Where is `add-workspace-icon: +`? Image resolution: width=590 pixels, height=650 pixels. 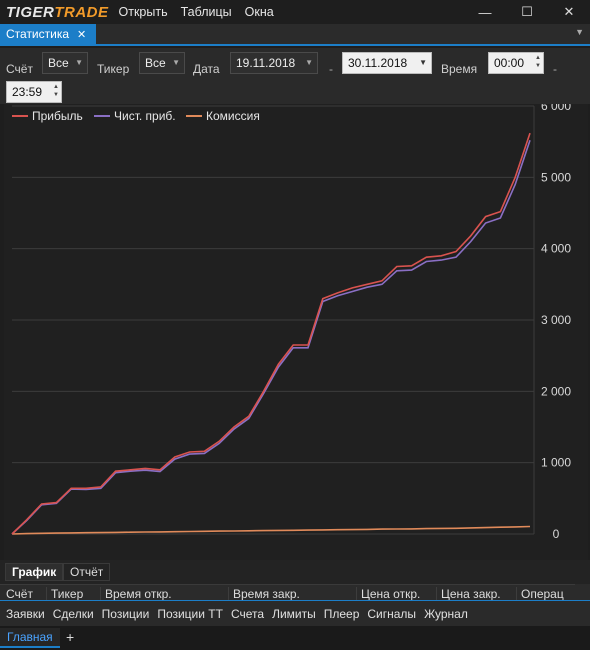
add-workspace-icon: + is located at coordinates (70, 637).